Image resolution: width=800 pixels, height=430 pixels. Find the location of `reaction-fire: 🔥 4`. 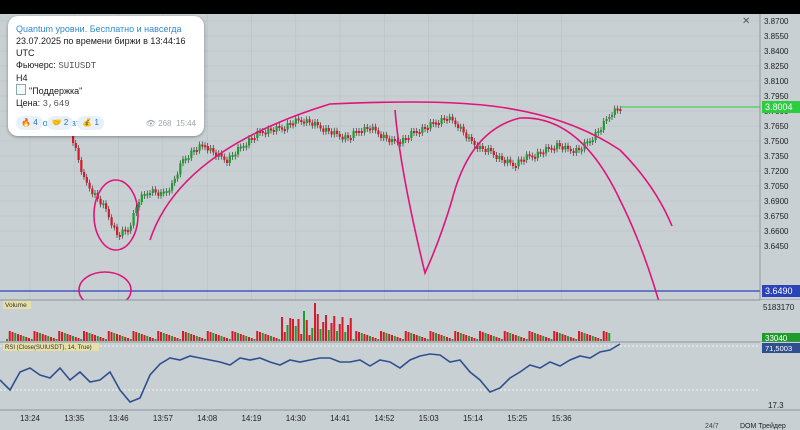

reaction-fire: 🔥 4 is located at coordinates (29, 123).